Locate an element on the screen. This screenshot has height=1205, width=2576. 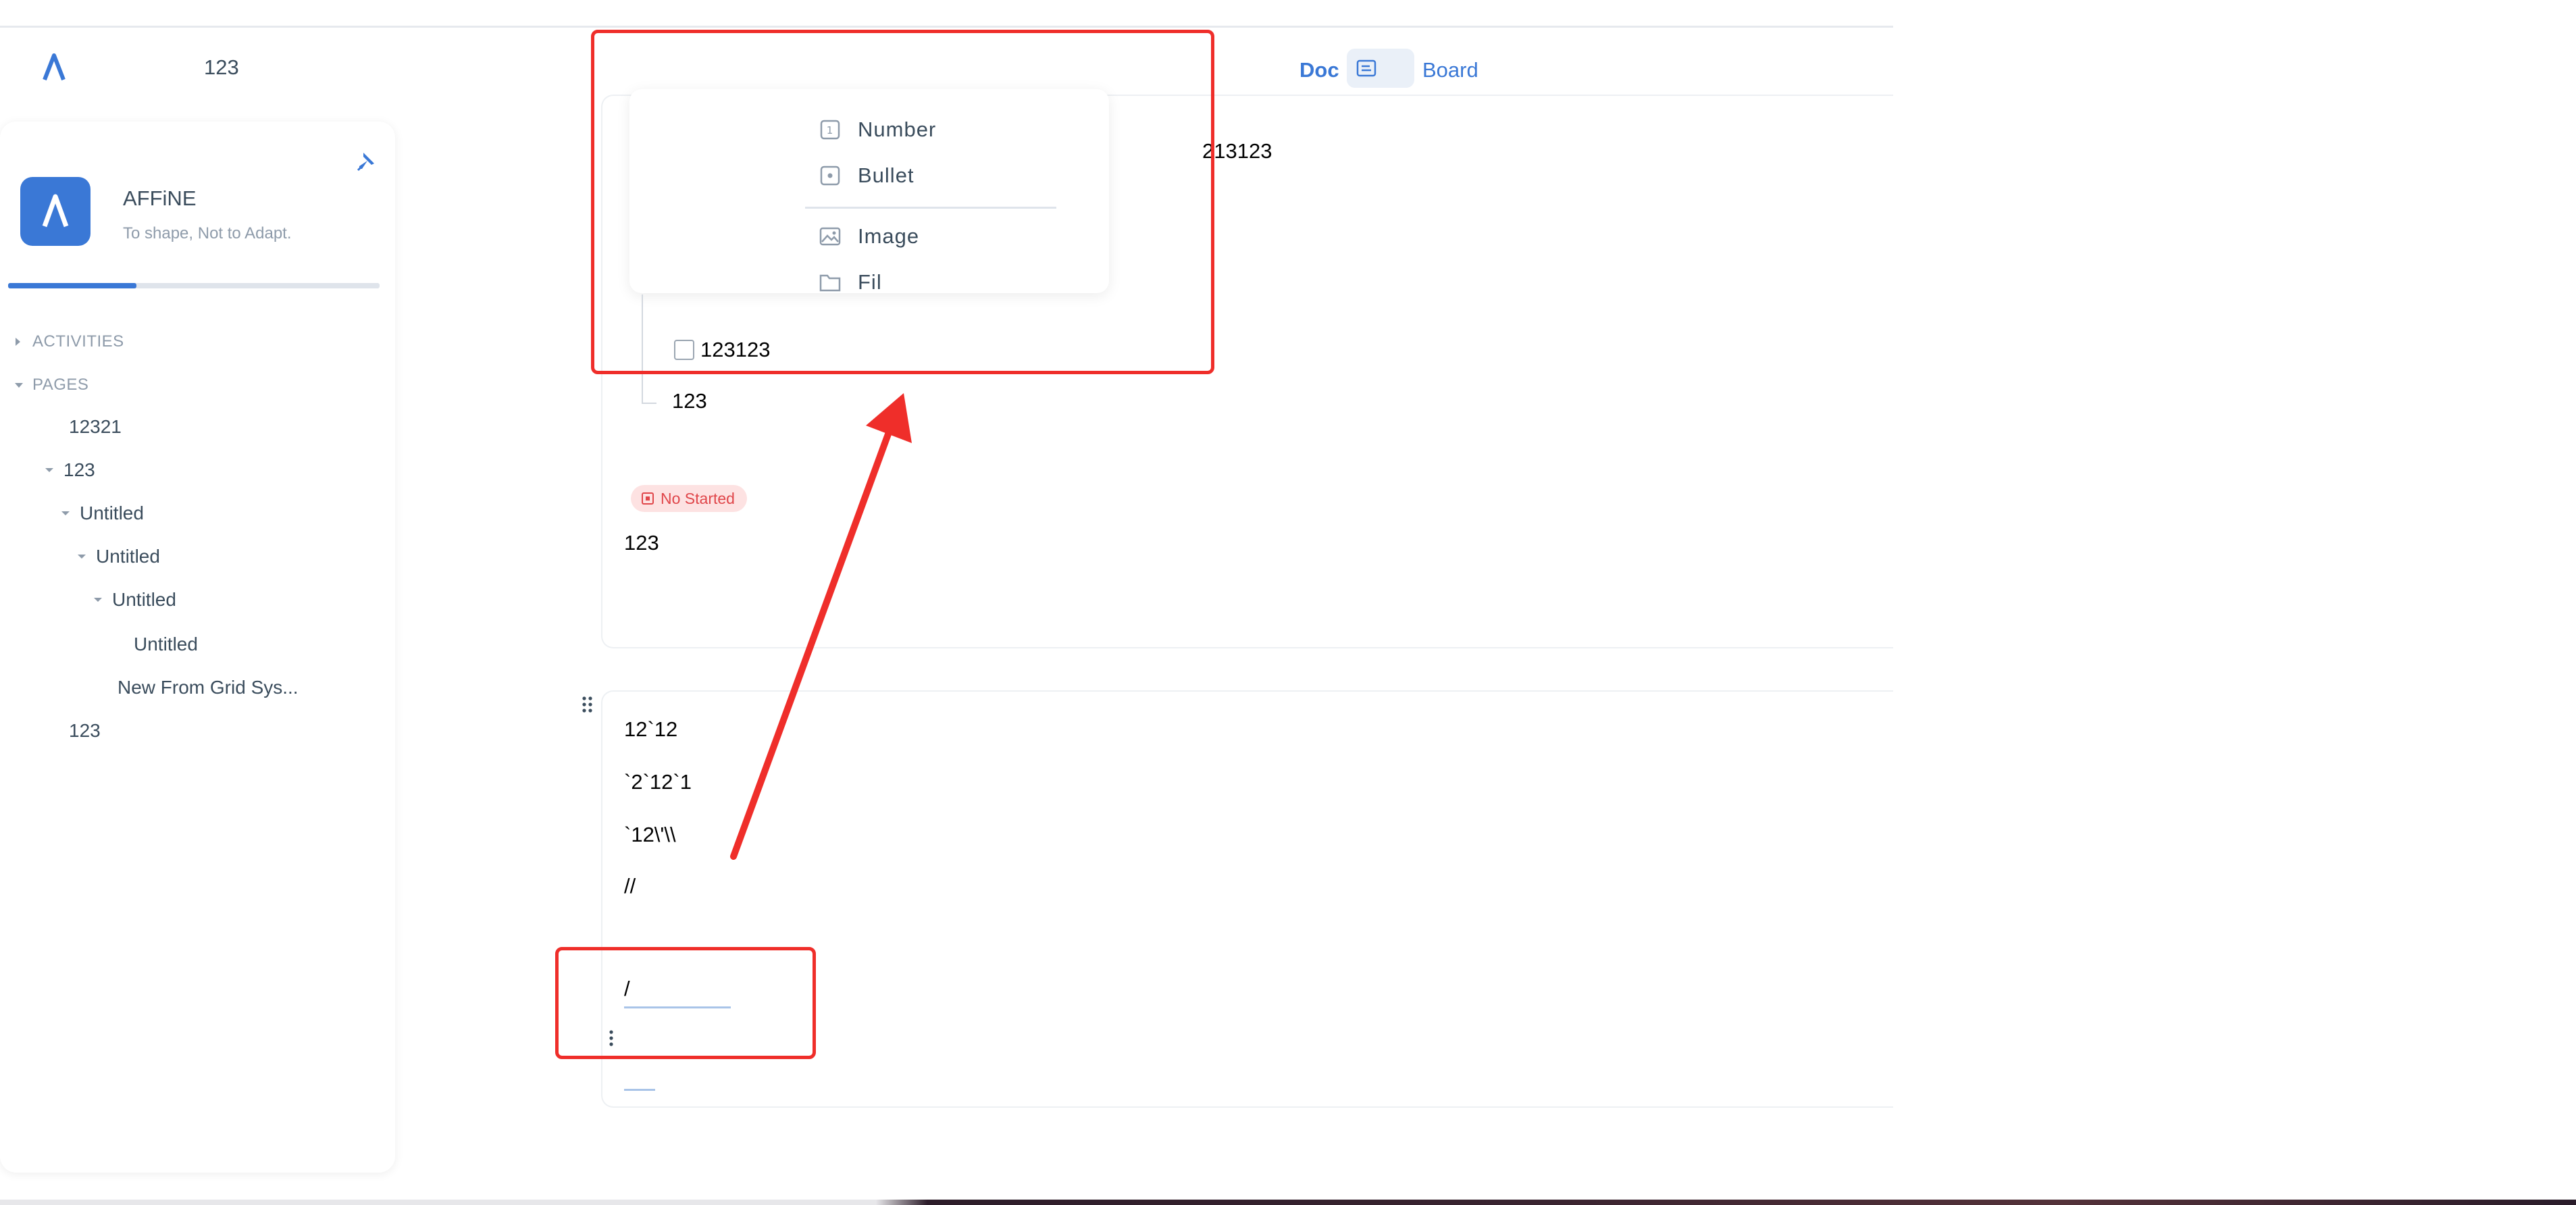
workspace-progress-bar is located at coordinates (194, 285).